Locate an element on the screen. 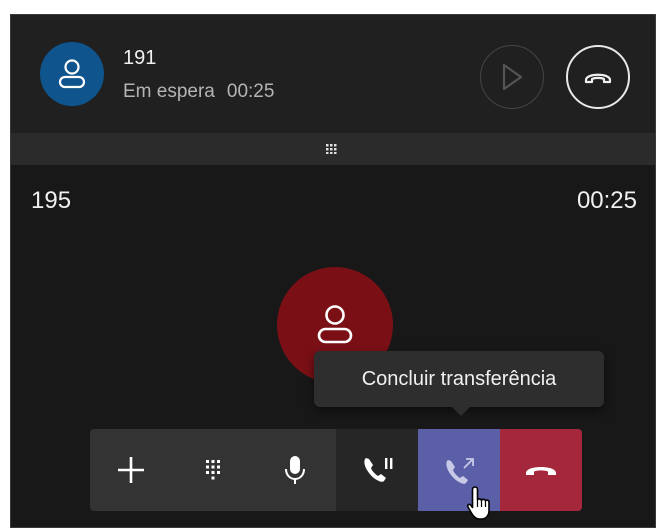 The height and width of the screenshot is (528, 657). grip-dots-icon is located at coordinates (331, 149).